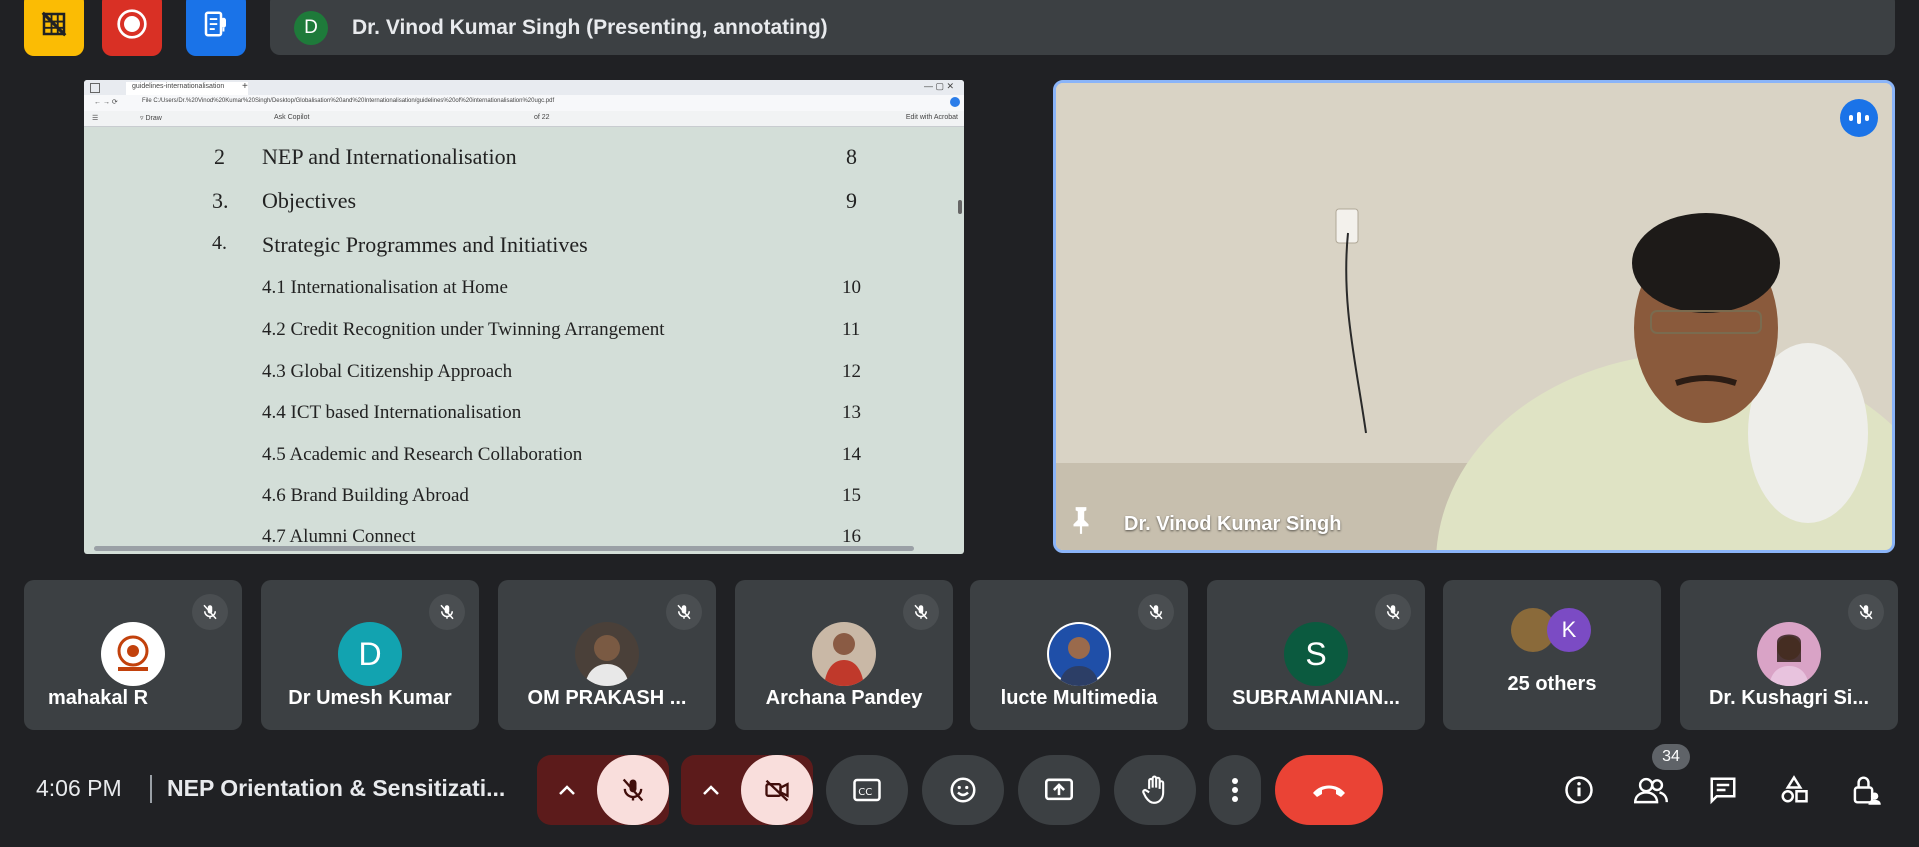 This screenshot has height=847, width=1919. Describe the element at coordinates (106, 102) in the screenshot. I see `nav-arrows-icon: ← → ⟳` at that location.